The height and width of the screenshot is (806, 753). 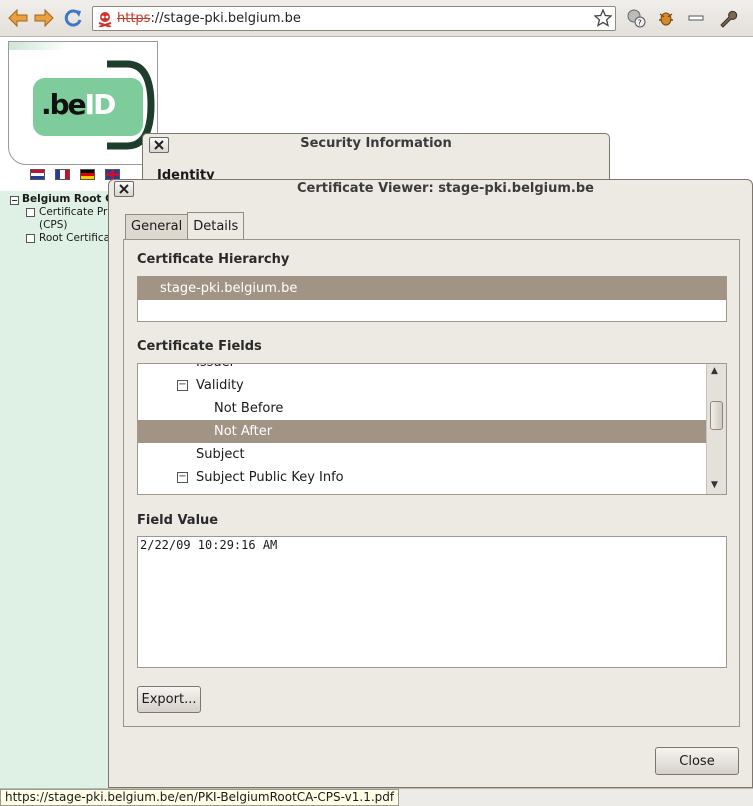 I want to click on field-row-subject: Subject, so click(x=422, y=454).